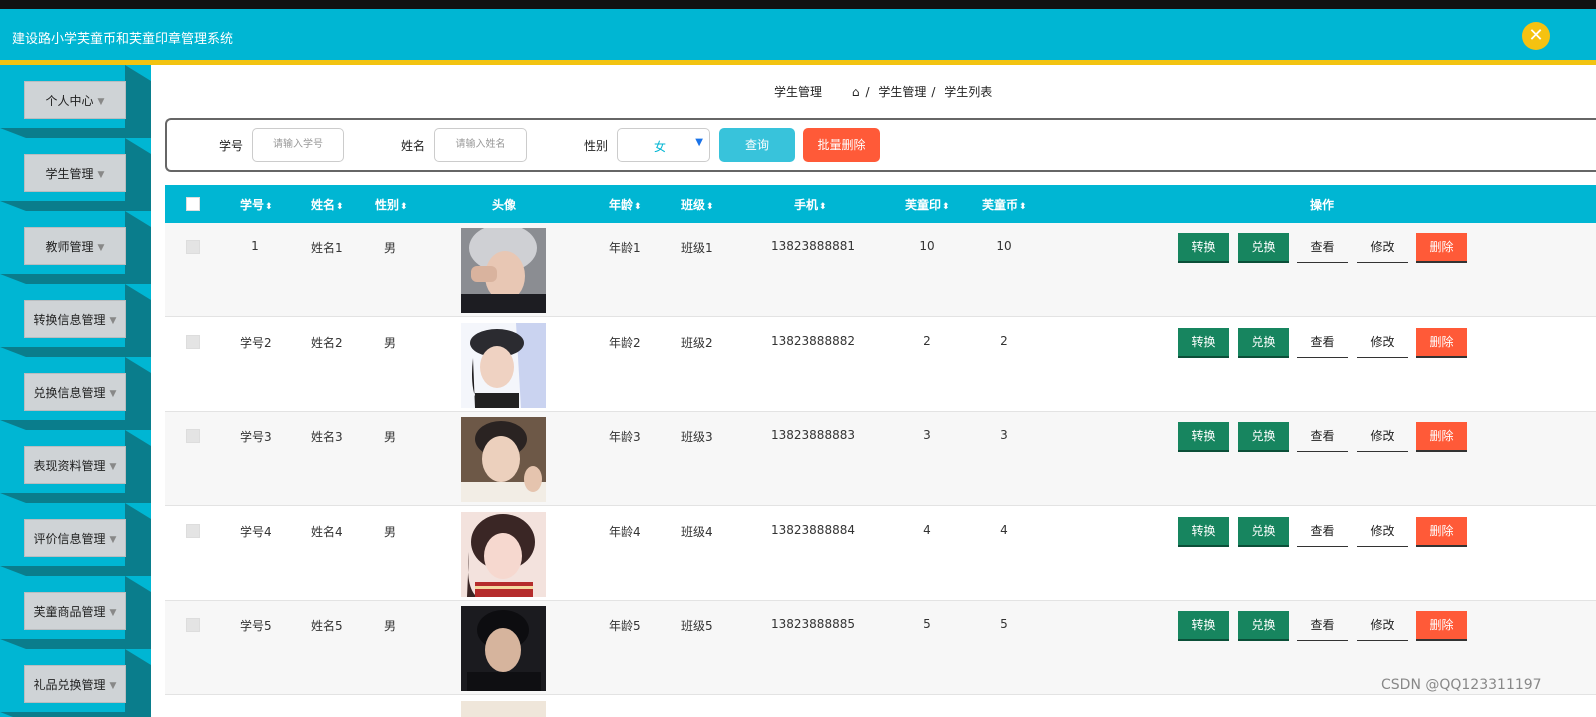 This screenshot has height=717, width=1596. What do you see at coordinates (697, 532) in the screenshot?
I see `cell-banji: 班级4` at bounding box center [697, 532].